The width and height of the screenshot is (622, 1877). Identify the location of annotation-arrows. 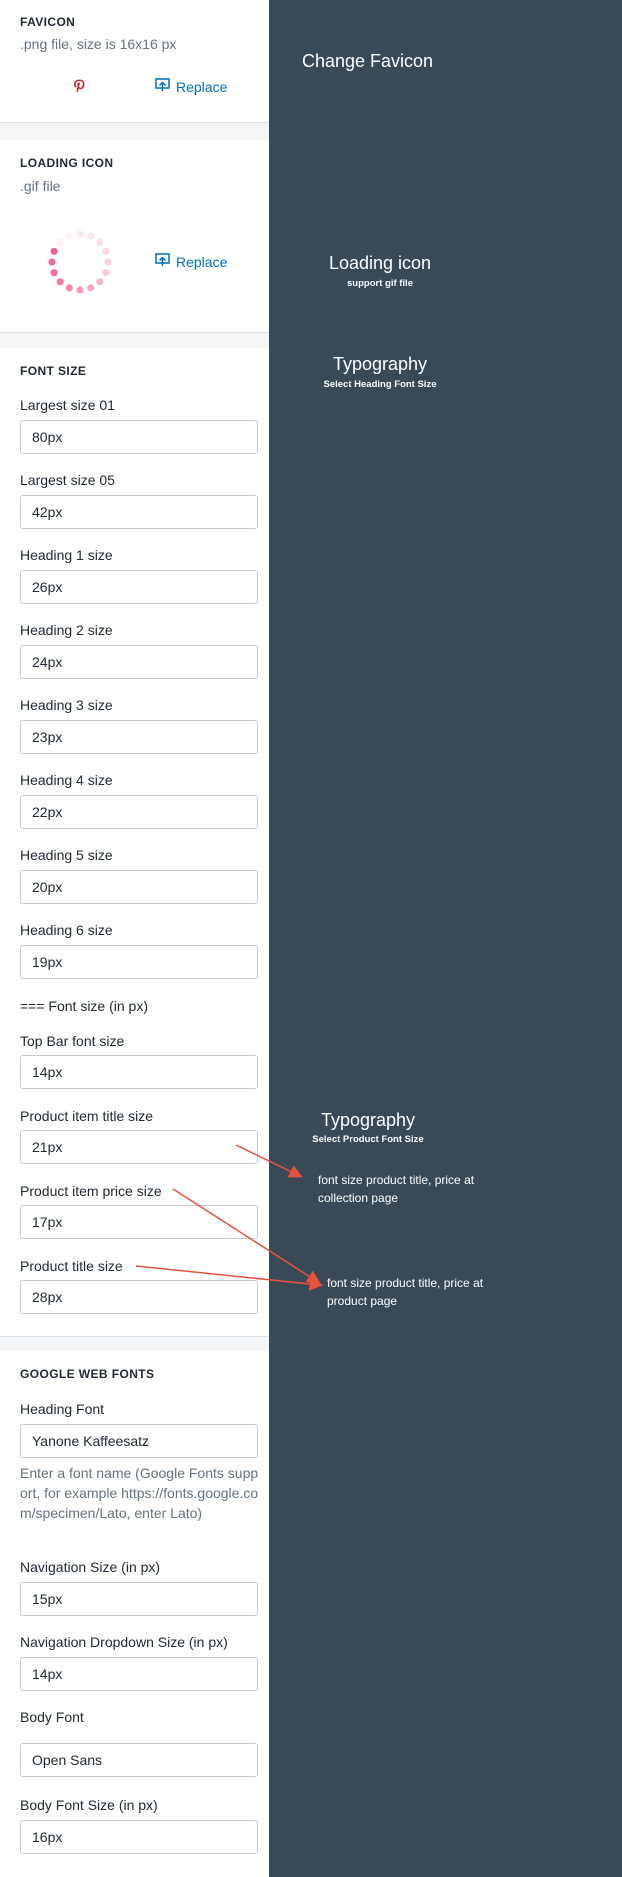
(229, 1217).